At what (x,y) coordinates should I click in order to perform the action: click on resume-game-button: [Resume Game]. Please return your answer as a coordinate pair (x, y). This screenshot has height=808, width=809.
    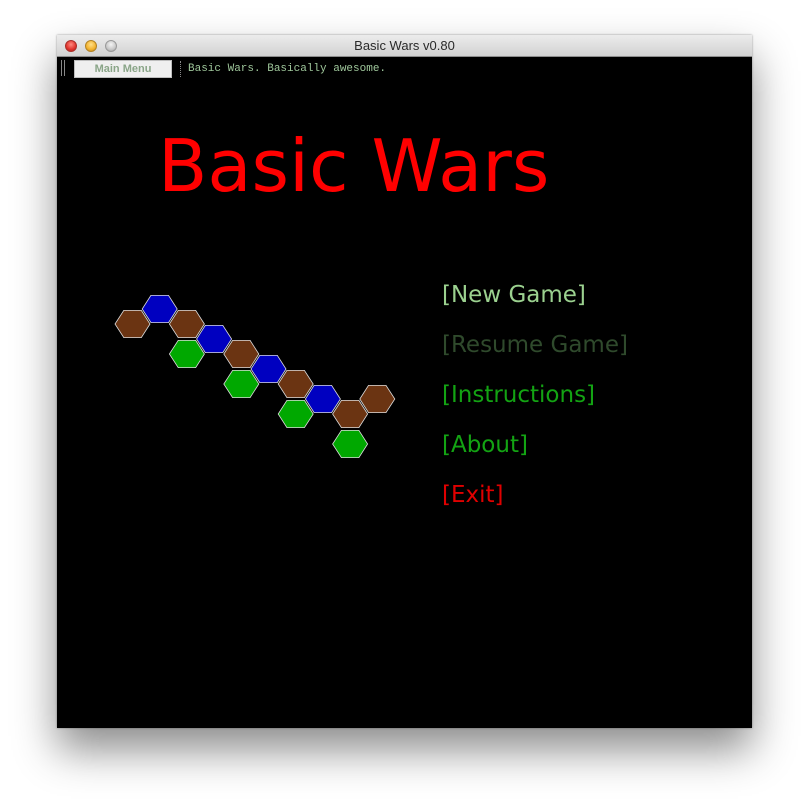
    Looking at the image, I should click on (535, 345).